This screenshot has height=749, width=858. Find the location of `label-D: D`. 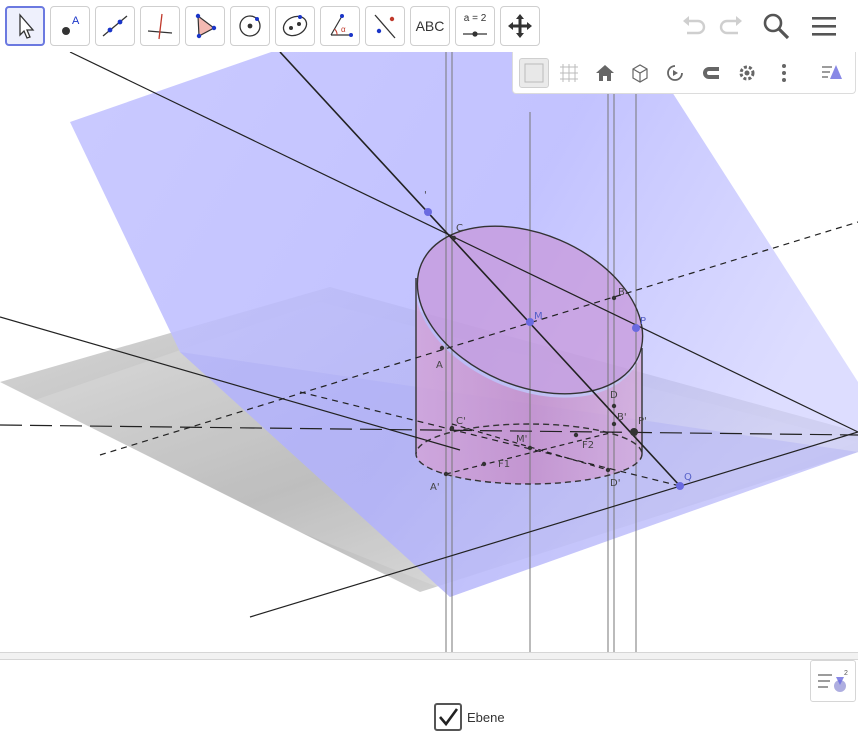

label-D: D is located at coordinates (614, 395).